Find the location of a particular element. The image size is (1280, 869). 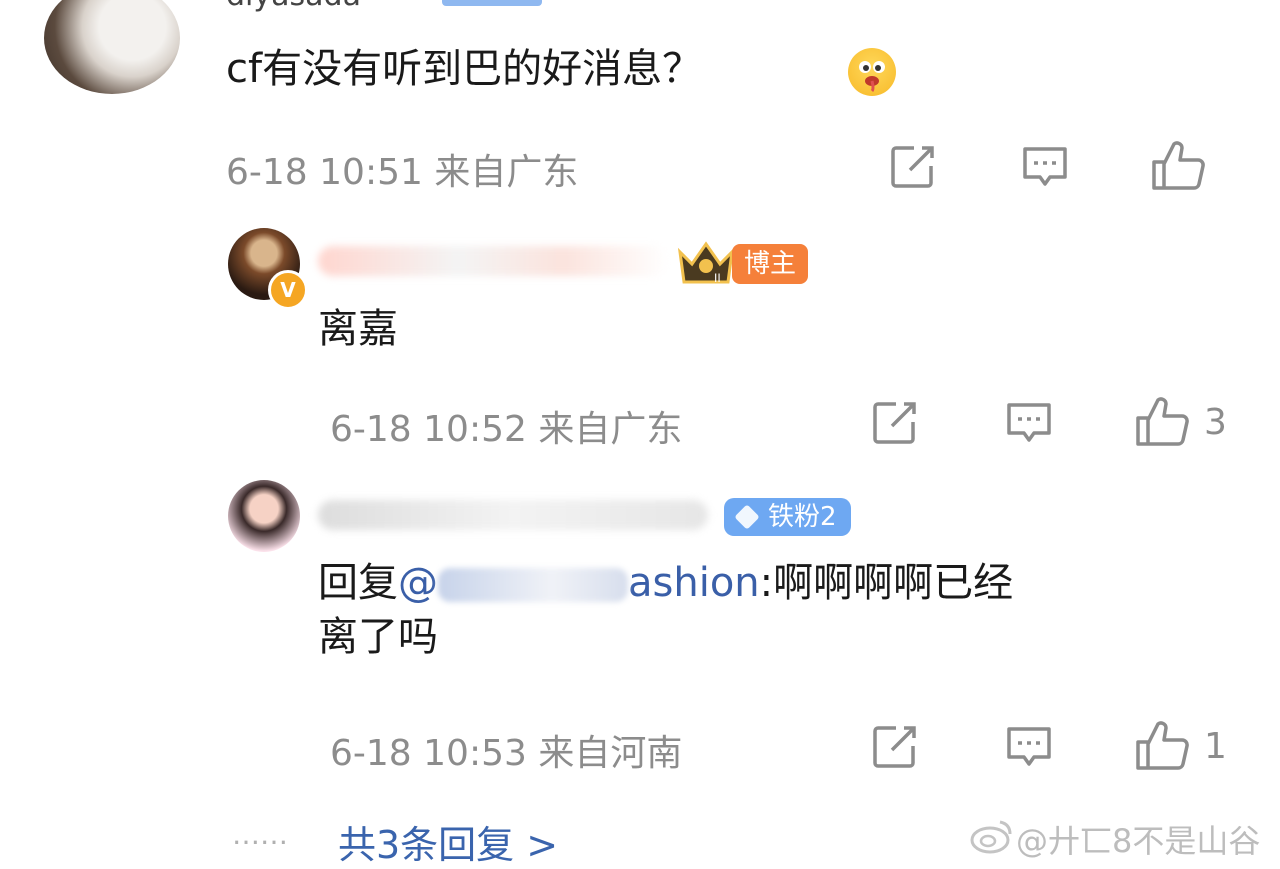

reply-location: 来自广东 is located at coordinates (610, 429).